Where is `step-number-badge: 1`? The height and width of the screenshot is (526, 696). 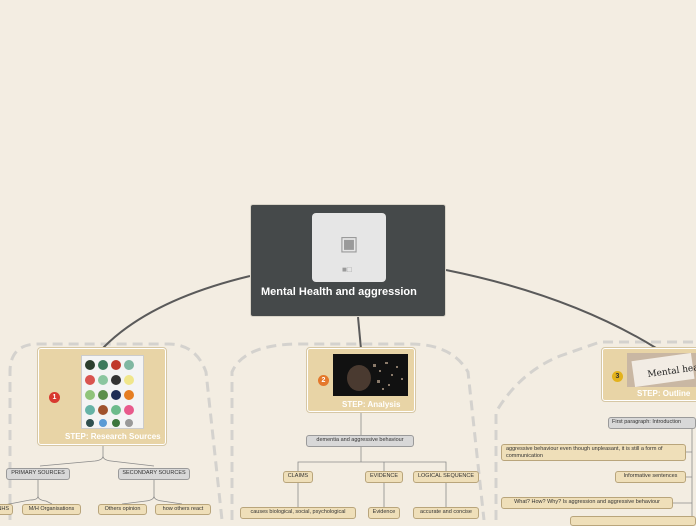
step-number-badge: 1 is located at coordinates (54, 397).